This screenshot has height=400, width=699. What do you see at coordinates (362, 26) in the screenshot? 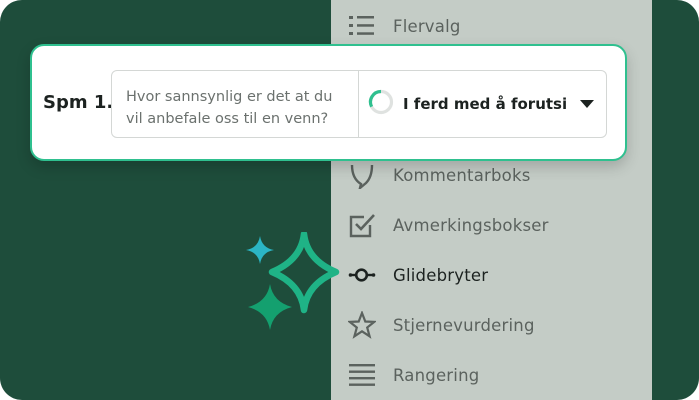
I see `list-icon` at bounding box center [362, 26].